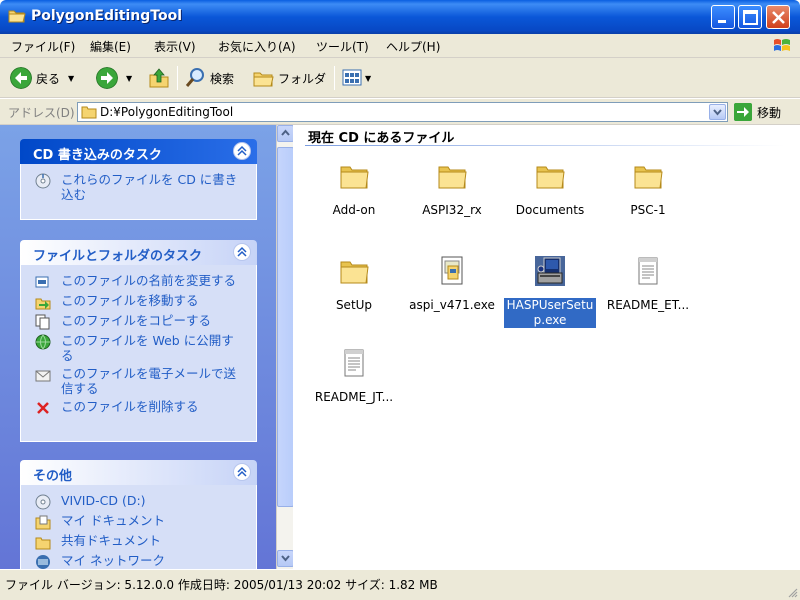 This screenshot has height=600, width=800. I want to click on maximize-icon, so click(750, 17).